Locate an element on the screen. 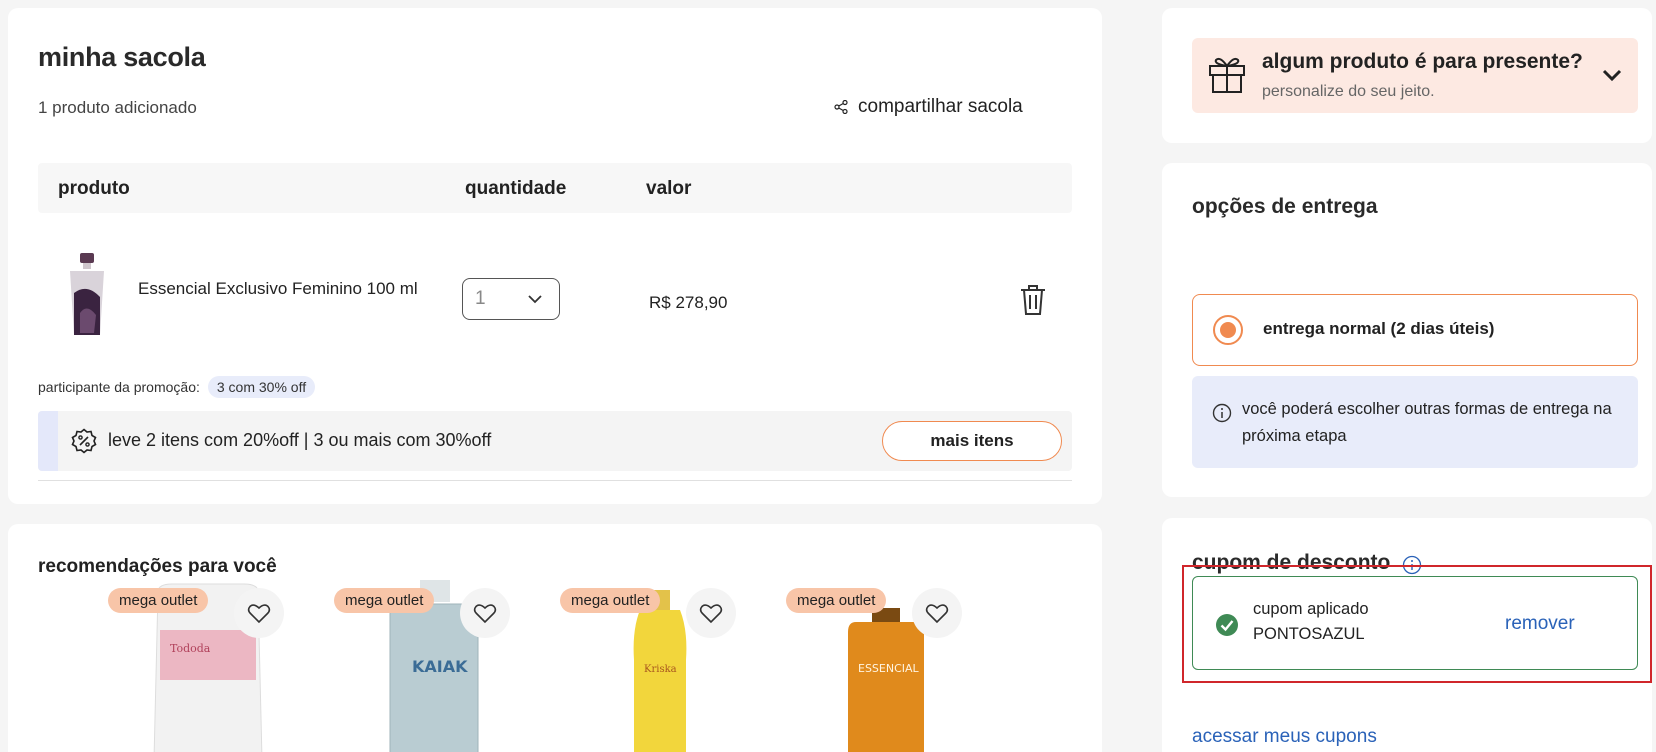  recommendation-item: Tododa mega outlet is located at coordinates (208, 666).